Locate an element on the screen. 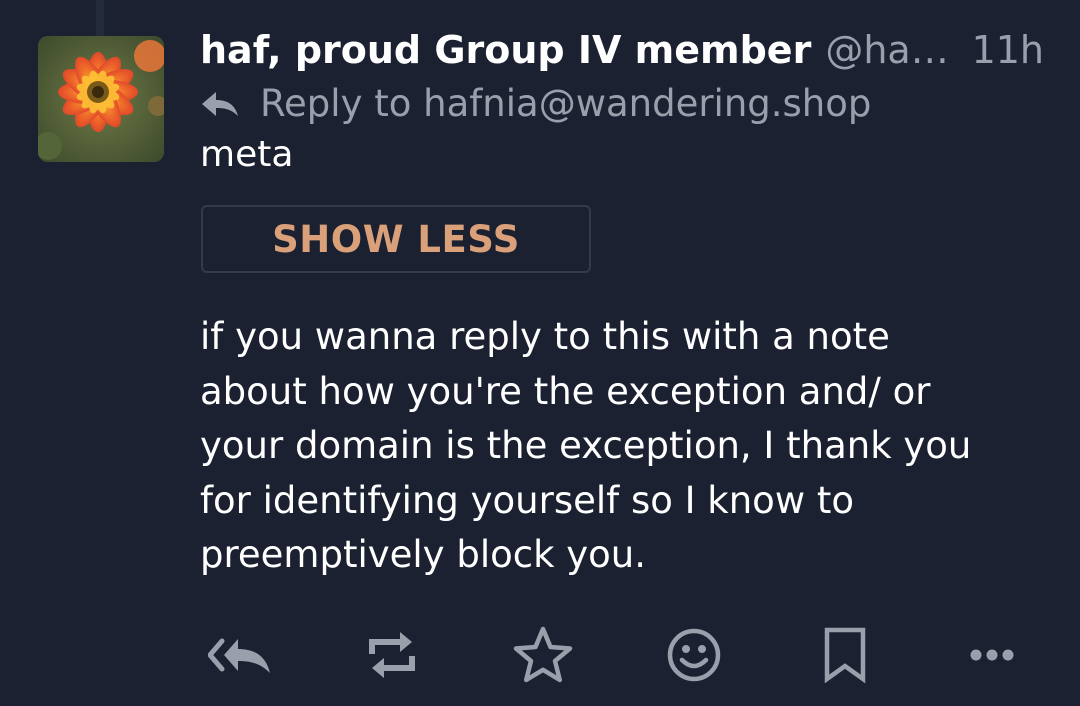 Image resolution: width=1080 pixels, height=706 pixels. star-icon is located at coordinates (543, 654).